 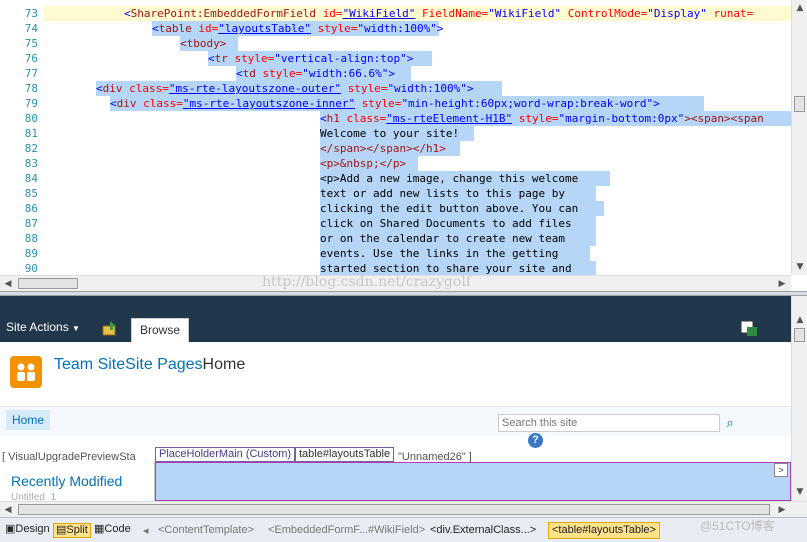 What do you see at coordinates (99, 529) in the screenshot?
I see `code-icon: ▦` at bounding box center [99, 529].